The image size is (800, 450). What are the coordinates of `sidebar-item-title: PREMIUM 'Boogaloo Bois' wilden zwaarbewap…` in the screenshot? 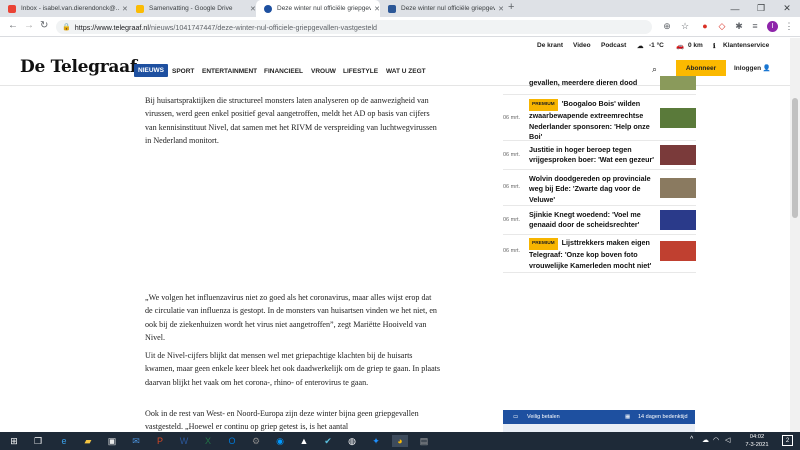 It's located at (592, 121).